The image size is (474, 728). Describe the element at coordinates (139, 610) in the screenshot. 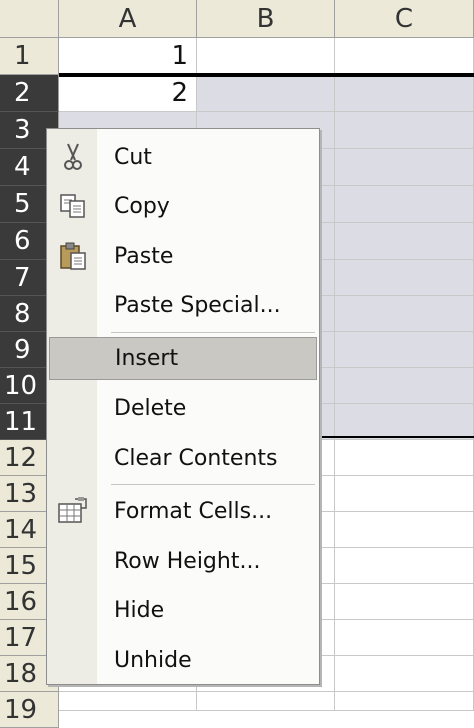

I see `menu-item-hide-label: Hide` at that location.